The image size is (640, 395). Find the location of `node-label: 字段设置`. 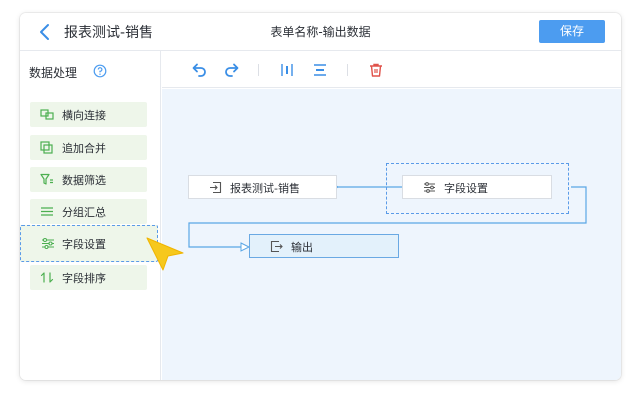

node-label: 字段设置 is located at coordinates (466, 188).